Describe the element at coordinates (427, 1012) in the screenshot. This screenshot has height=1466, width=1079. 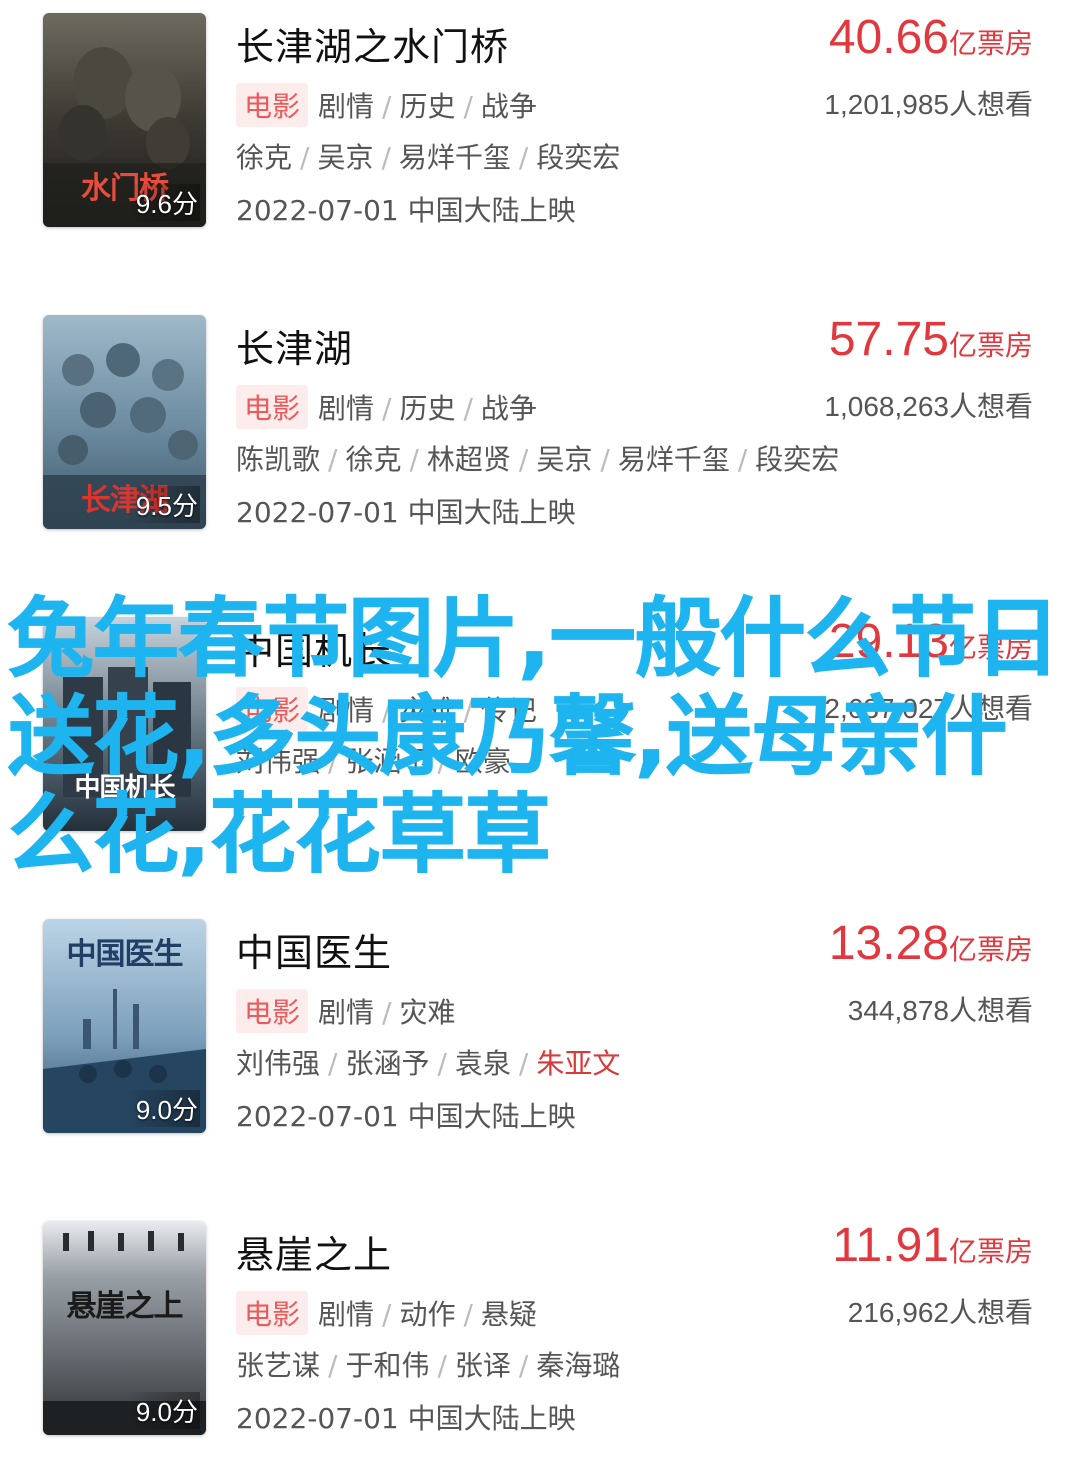
I see `genre: 灾难` at that location.